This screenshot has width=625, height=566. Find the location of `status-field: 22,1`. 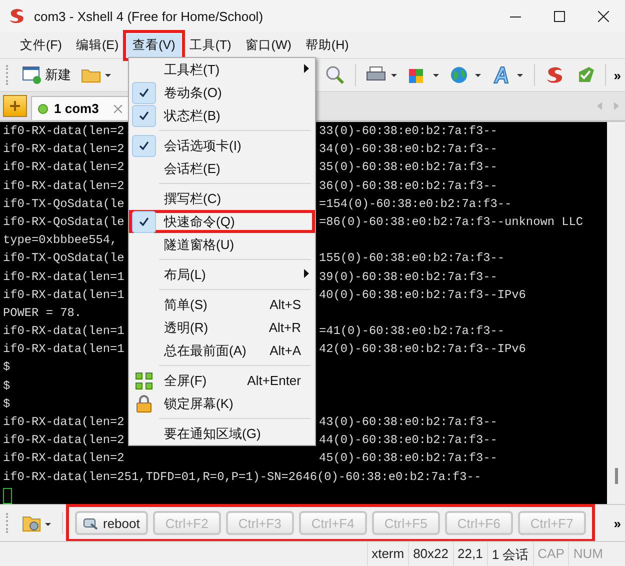

status-field: 22,1 is located at coordinates (469, 554).